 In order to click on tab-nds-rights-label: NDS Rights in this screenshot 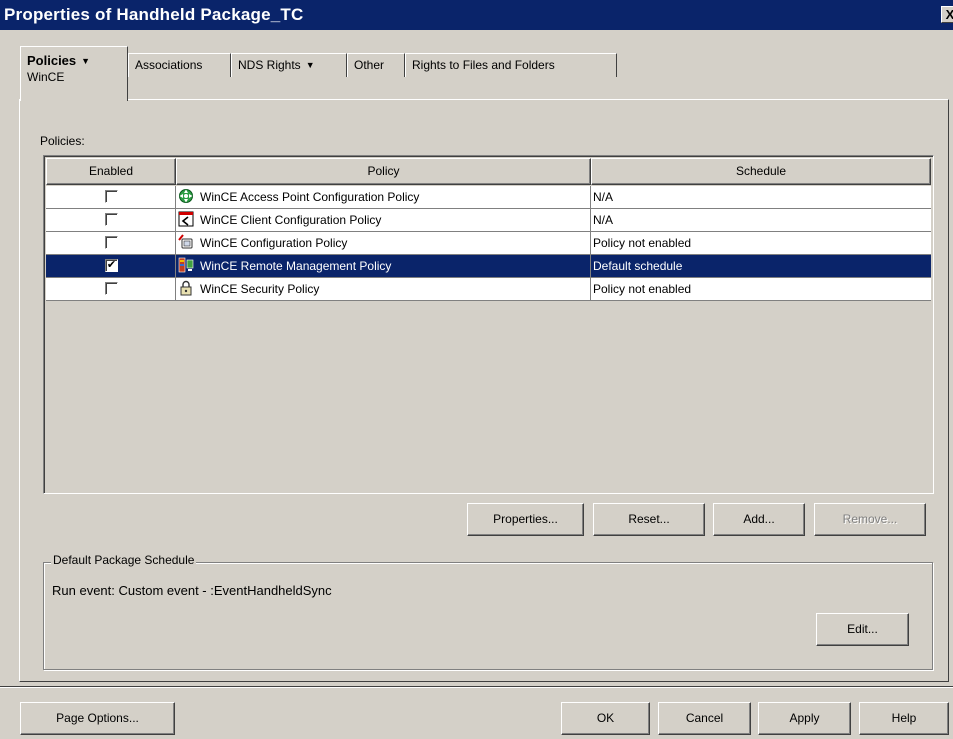, I will do `click(269, 65)`.